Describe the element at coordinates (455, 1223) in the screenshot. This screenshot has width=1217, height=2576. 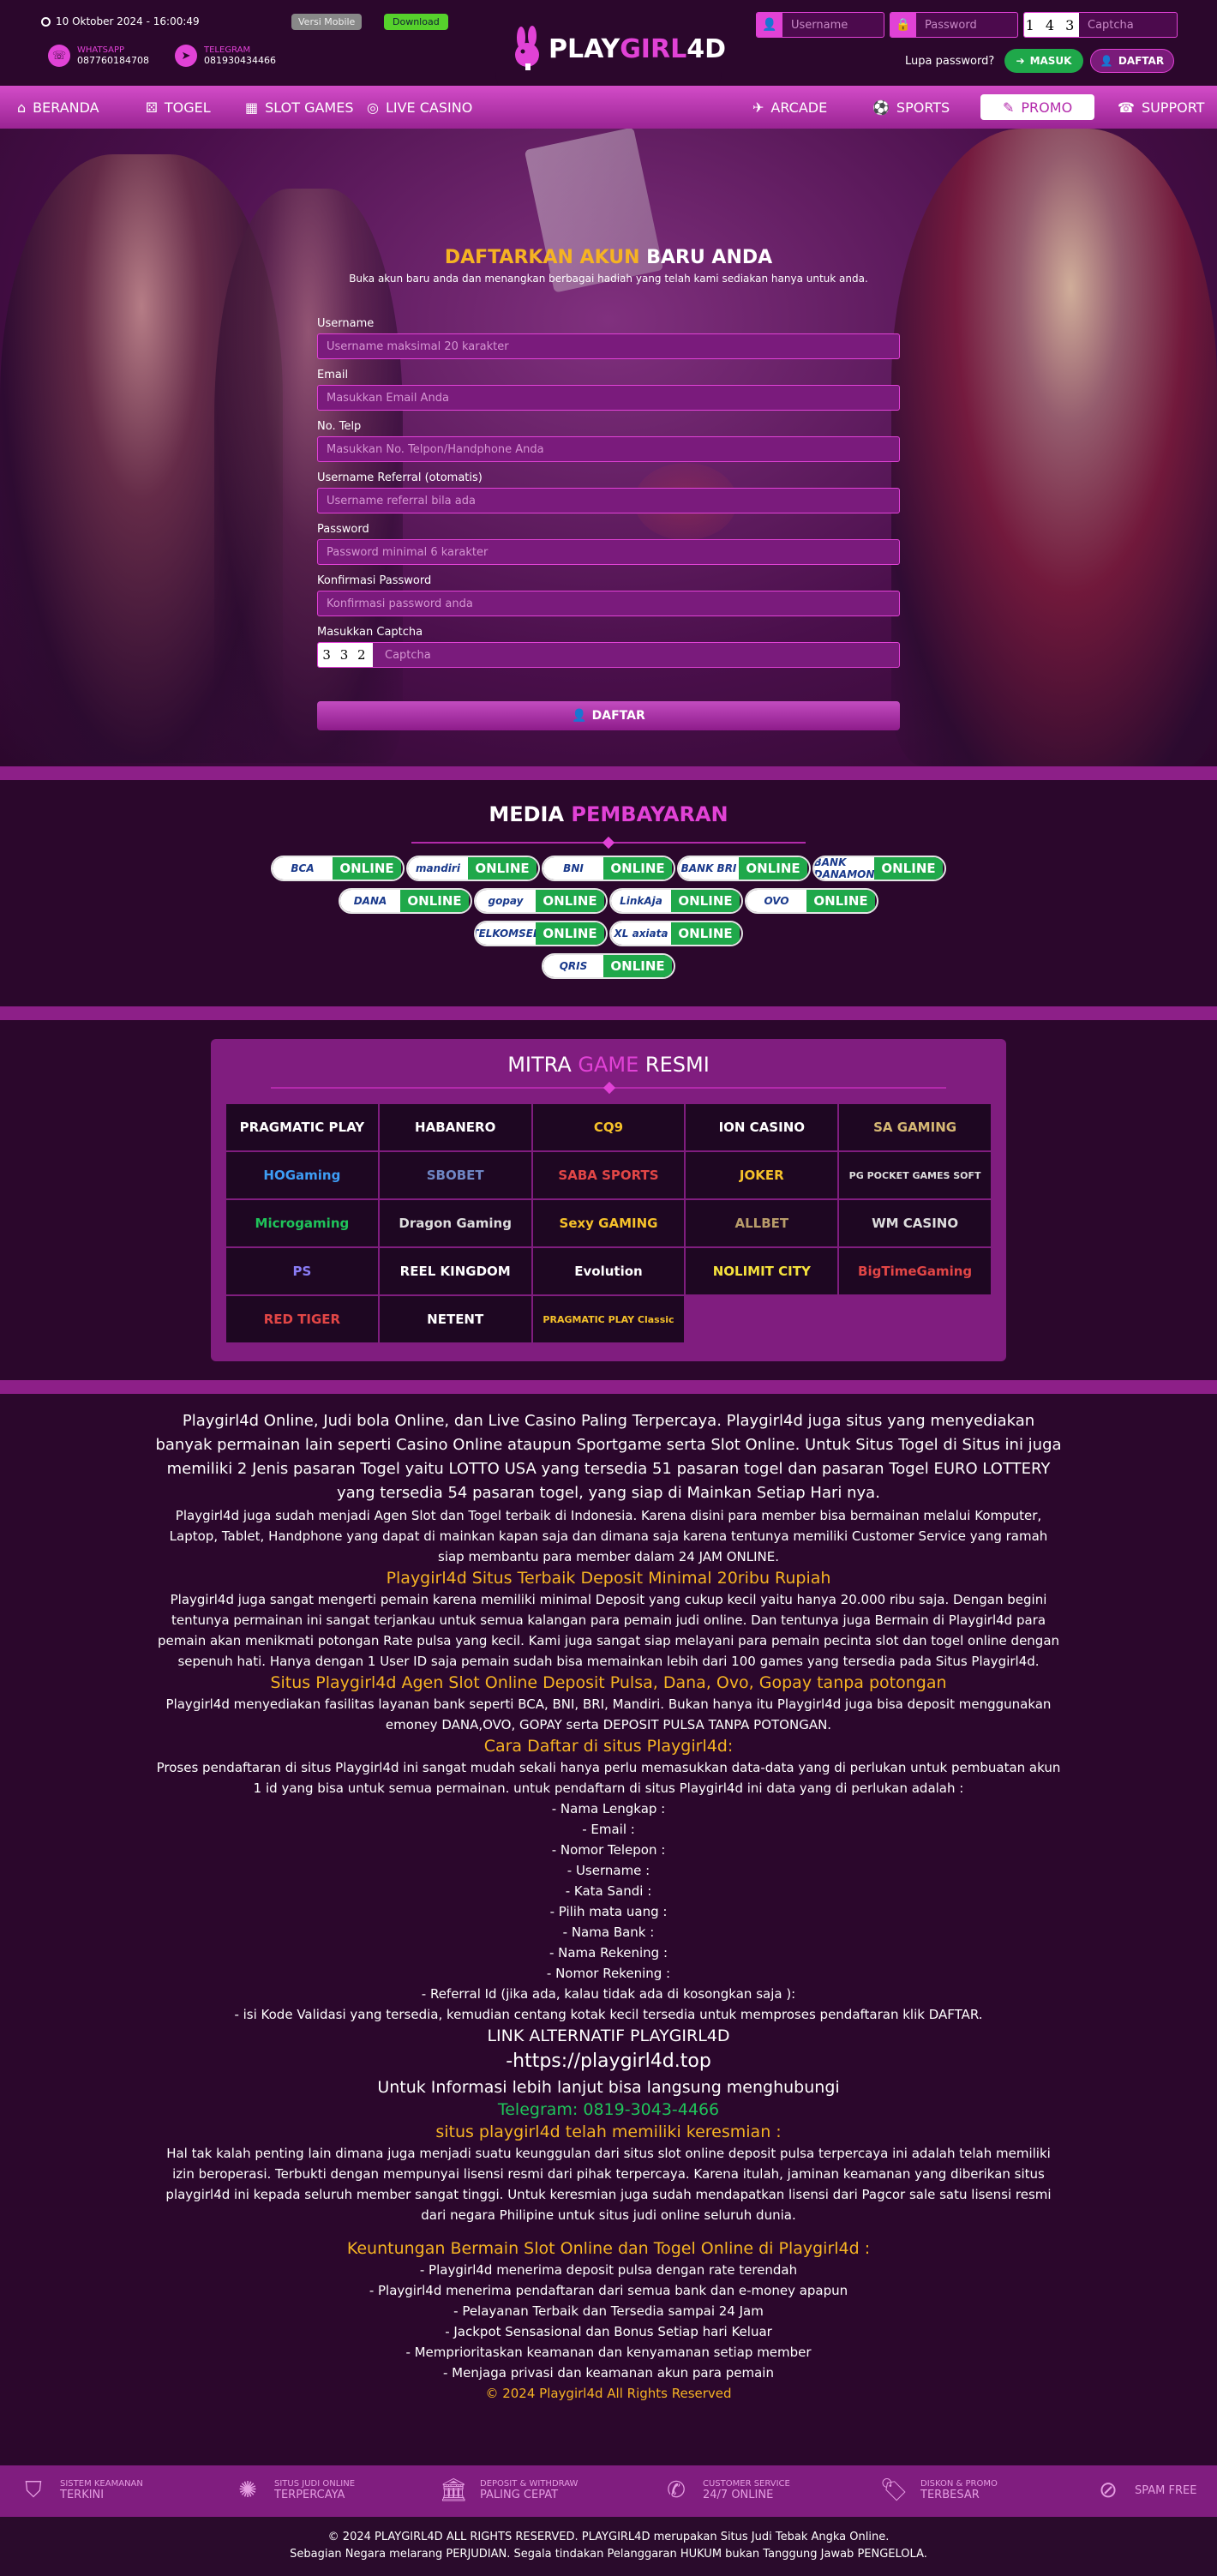
I see `provider-logo: Dragon Gaming` at that location.